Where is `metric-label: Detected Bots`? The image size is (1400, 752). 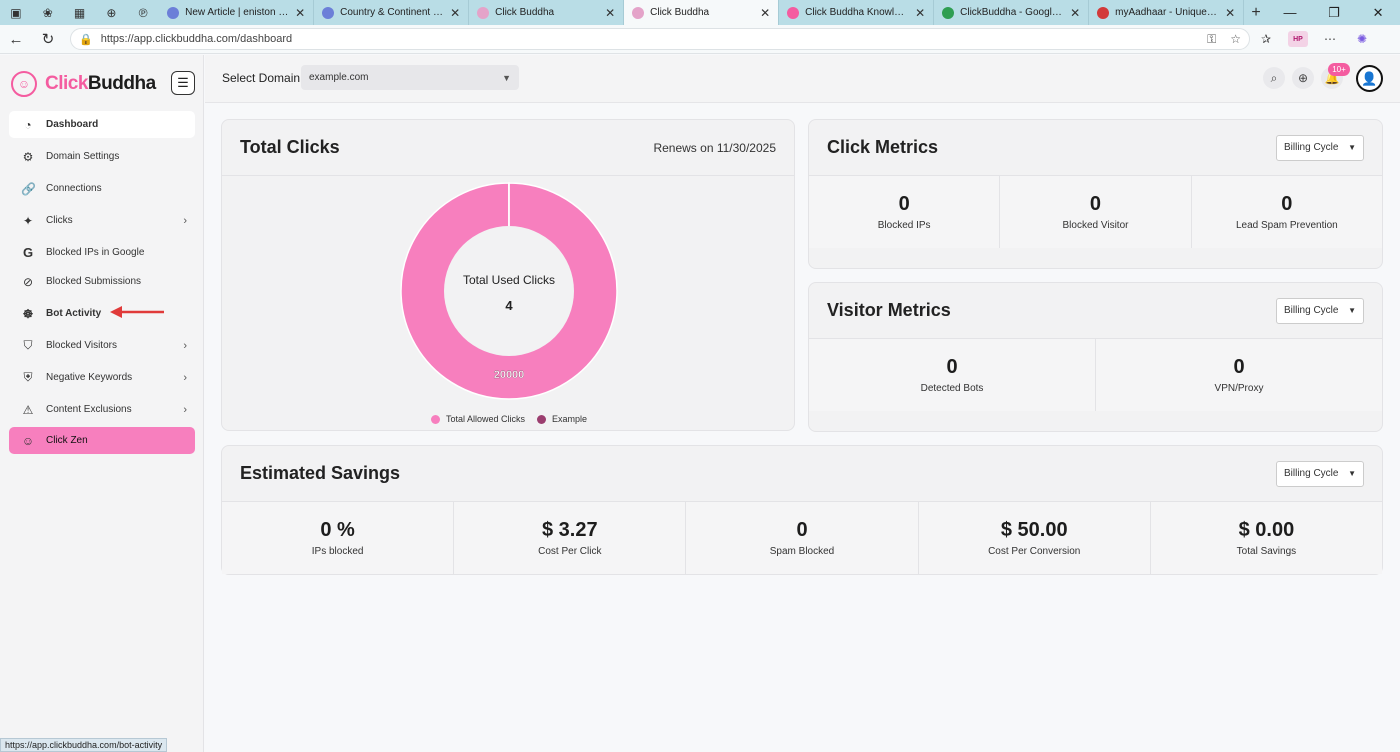 metric-label: Detected Bots is located at coordinates (952, 388).